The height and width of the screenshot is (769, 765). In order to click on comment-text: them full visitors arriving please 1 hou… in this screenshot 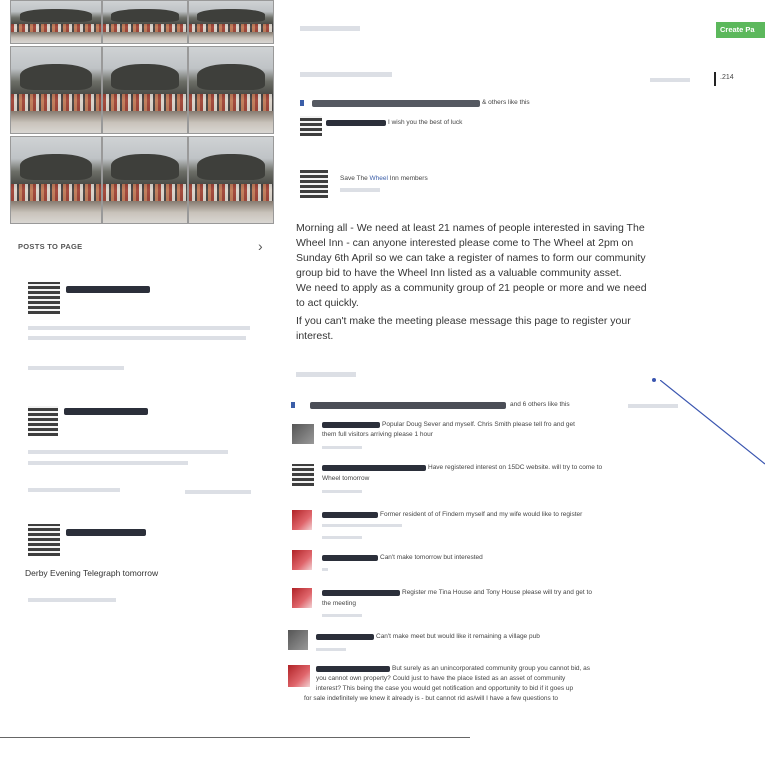, I will do `click(377, 434)`.